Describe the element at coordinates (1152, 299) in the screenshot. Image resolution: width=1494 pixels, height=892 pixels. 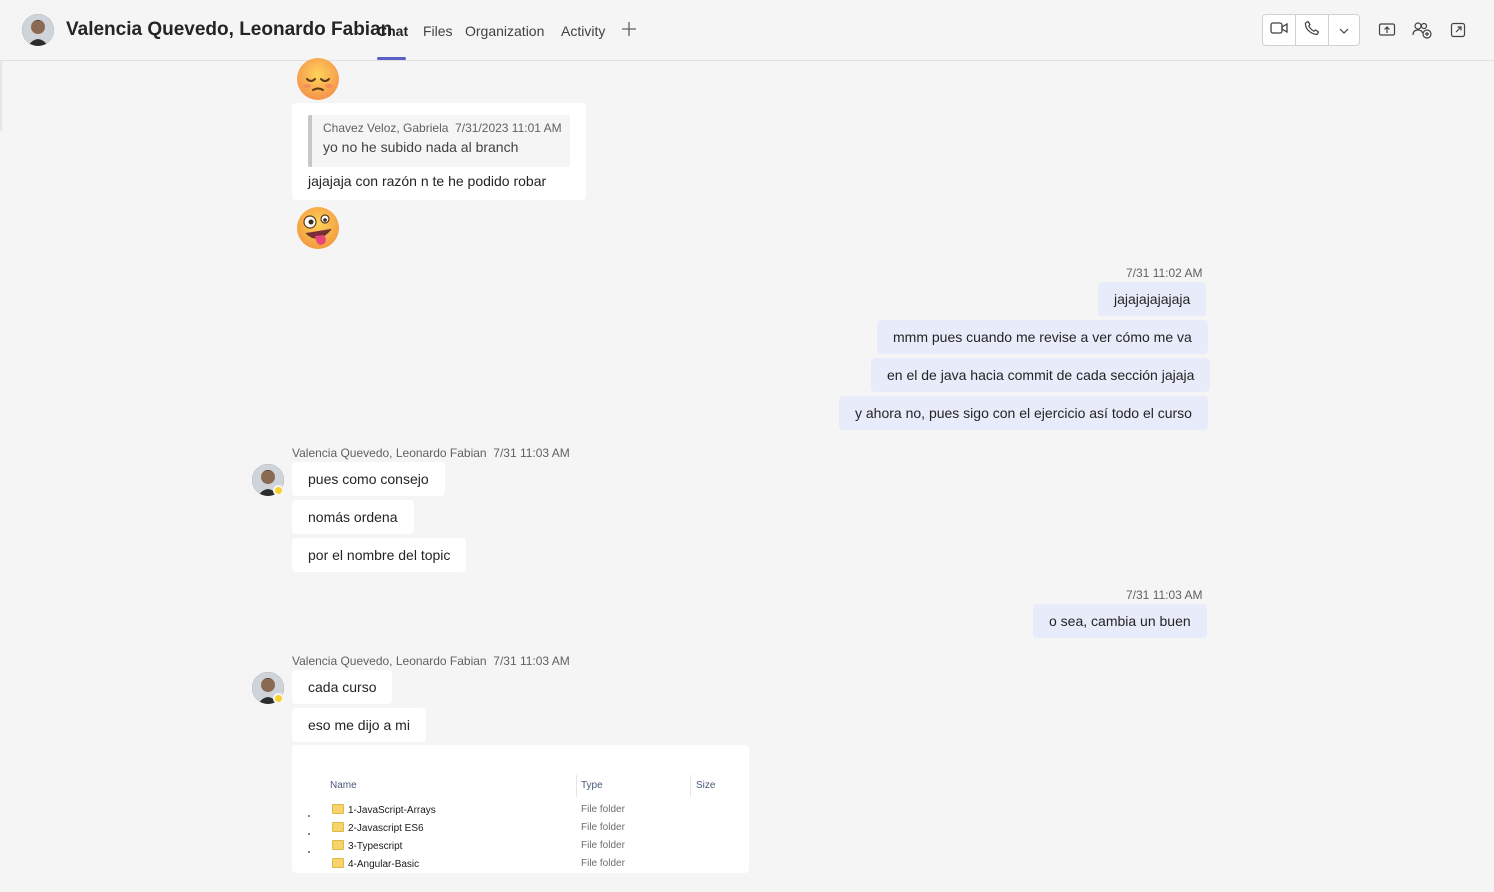
I see `own-message-bubble: jajajajajajaja` at that location.